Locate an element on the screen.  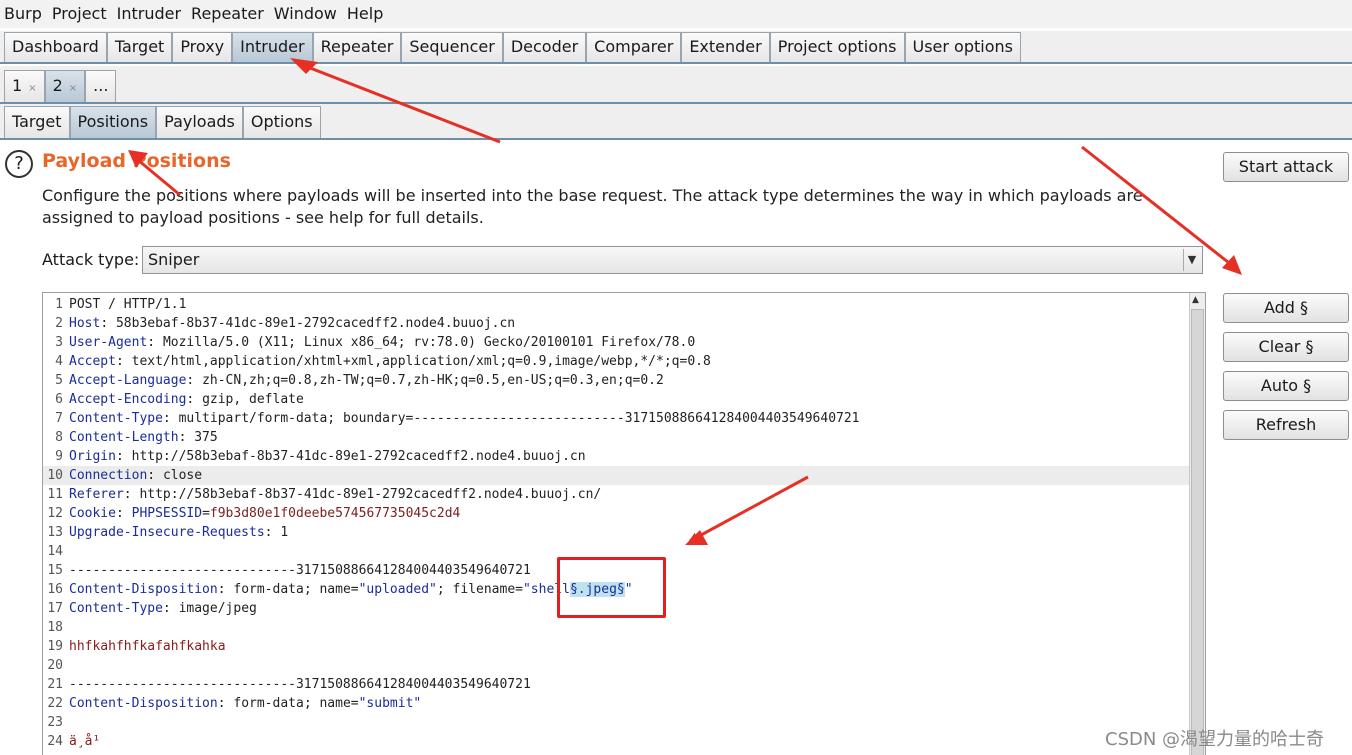
header-value: image/jpeg is located at coordinates (217, 608).